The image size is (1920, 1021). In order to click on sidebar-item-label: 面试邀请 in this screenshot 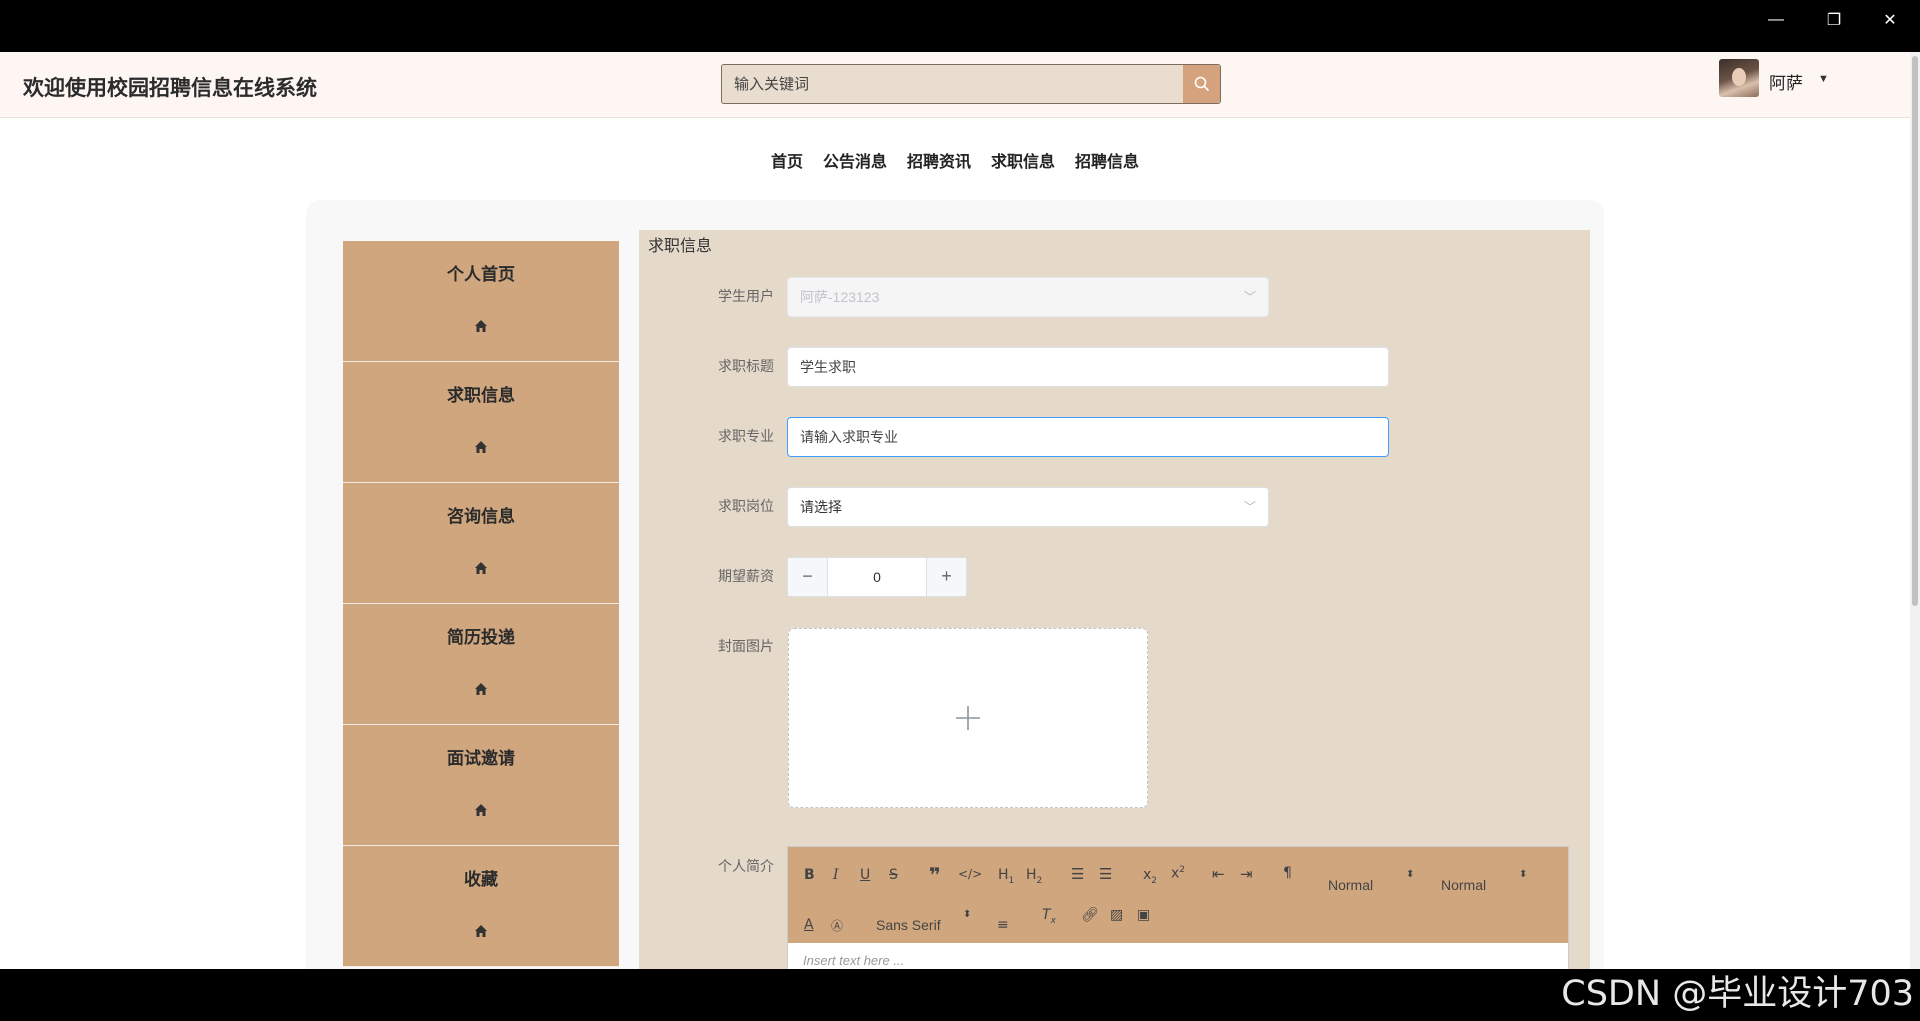, I will do `click(481, 758)`.